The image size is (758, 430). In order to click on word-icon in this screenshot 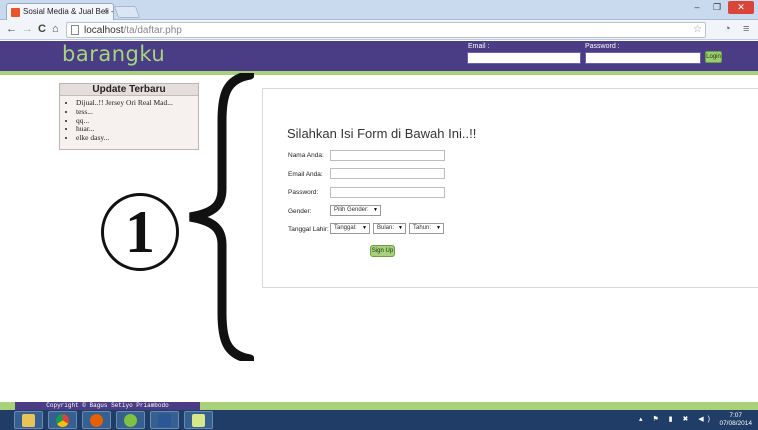, I will do `click(164, 420)`.